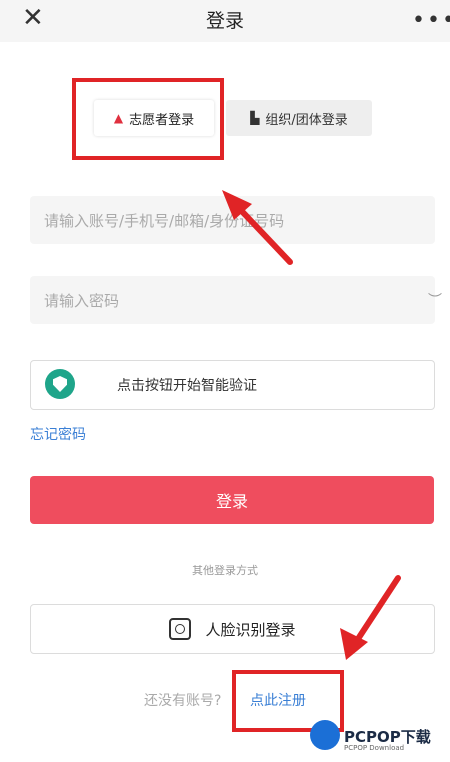 The image size is (450, 762). What do you see at coordinates (377, 610) in the screenshot?
I see `annotation-arrow-down` at bounding box center [377, 610].